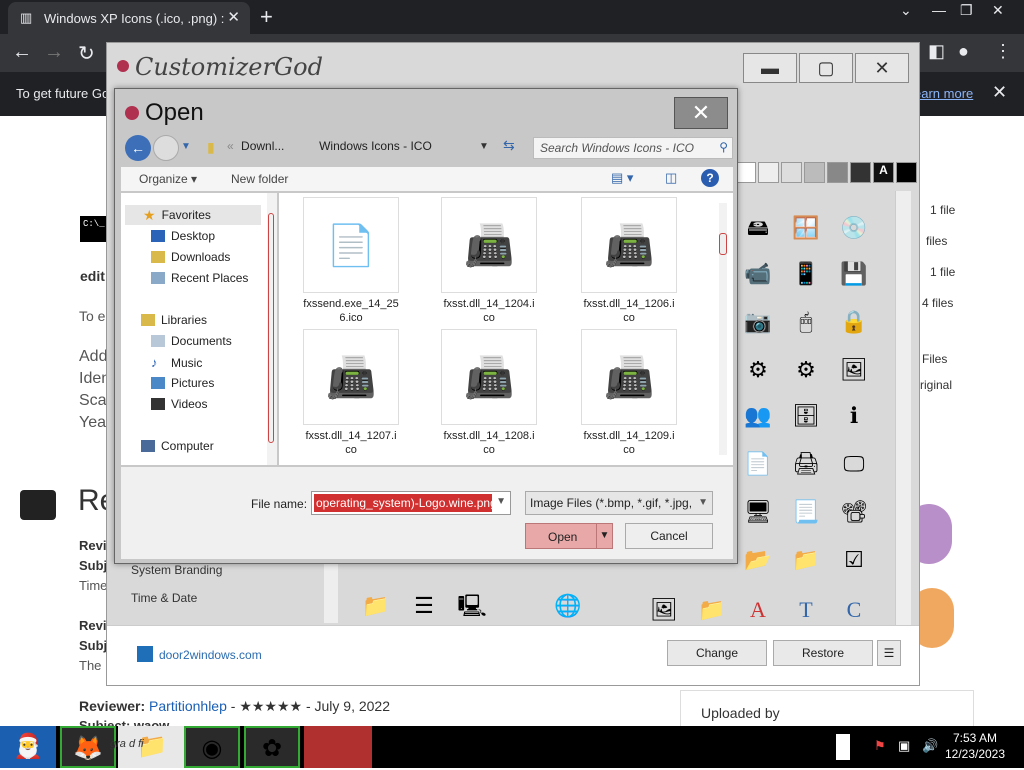 Image resolution: width=1024 pixels, height=770 pixels. Describe the element at coordinates (569, 536) in the screenshot. I see `open-button: Open ▼` at that location.